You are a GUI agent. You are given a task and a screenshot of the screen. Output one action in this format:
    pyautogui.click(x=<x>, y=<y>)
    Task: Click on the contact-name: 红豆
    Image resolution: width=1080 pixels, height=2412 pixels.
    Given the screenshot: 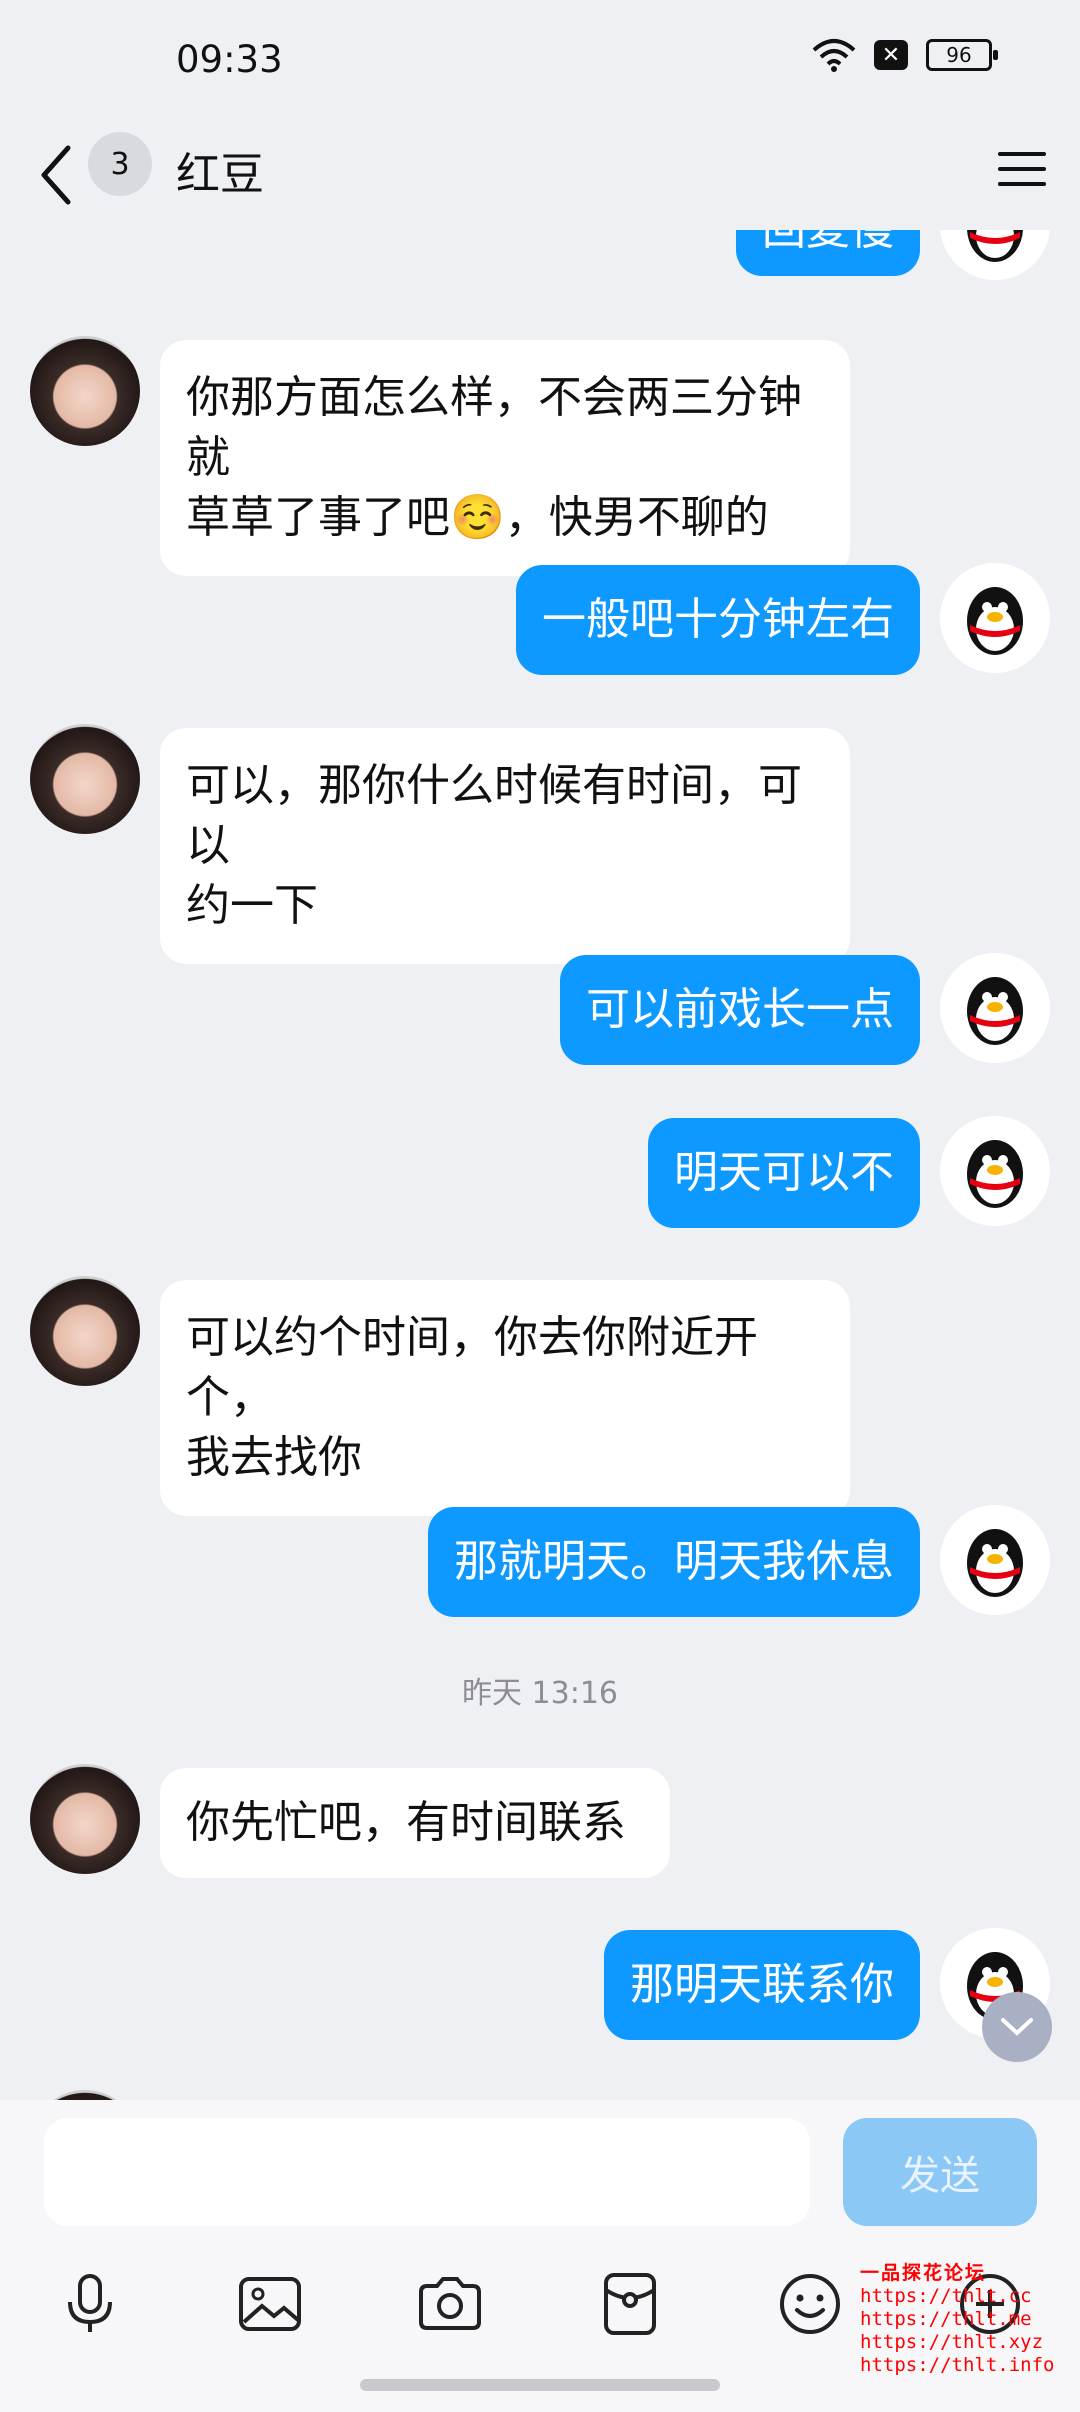 What is the action you would take?
    pyautogui.click(x=220, y=170)
    